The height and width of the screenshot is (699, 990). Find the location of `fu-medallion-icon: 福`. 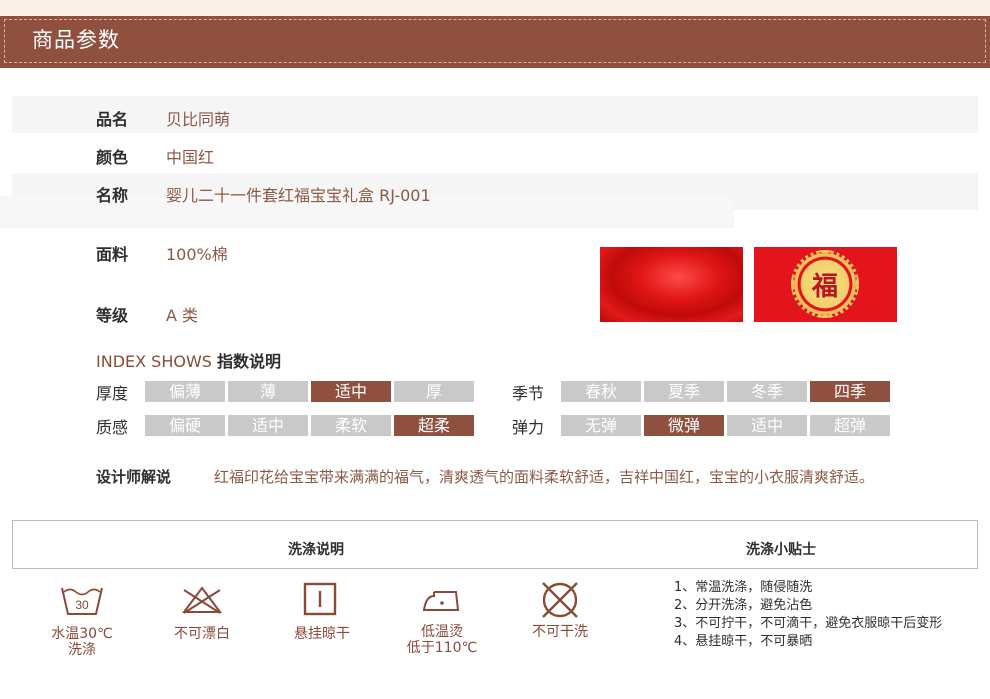

fu-medallion-icon: 福 is located at coordinates (825, 284).